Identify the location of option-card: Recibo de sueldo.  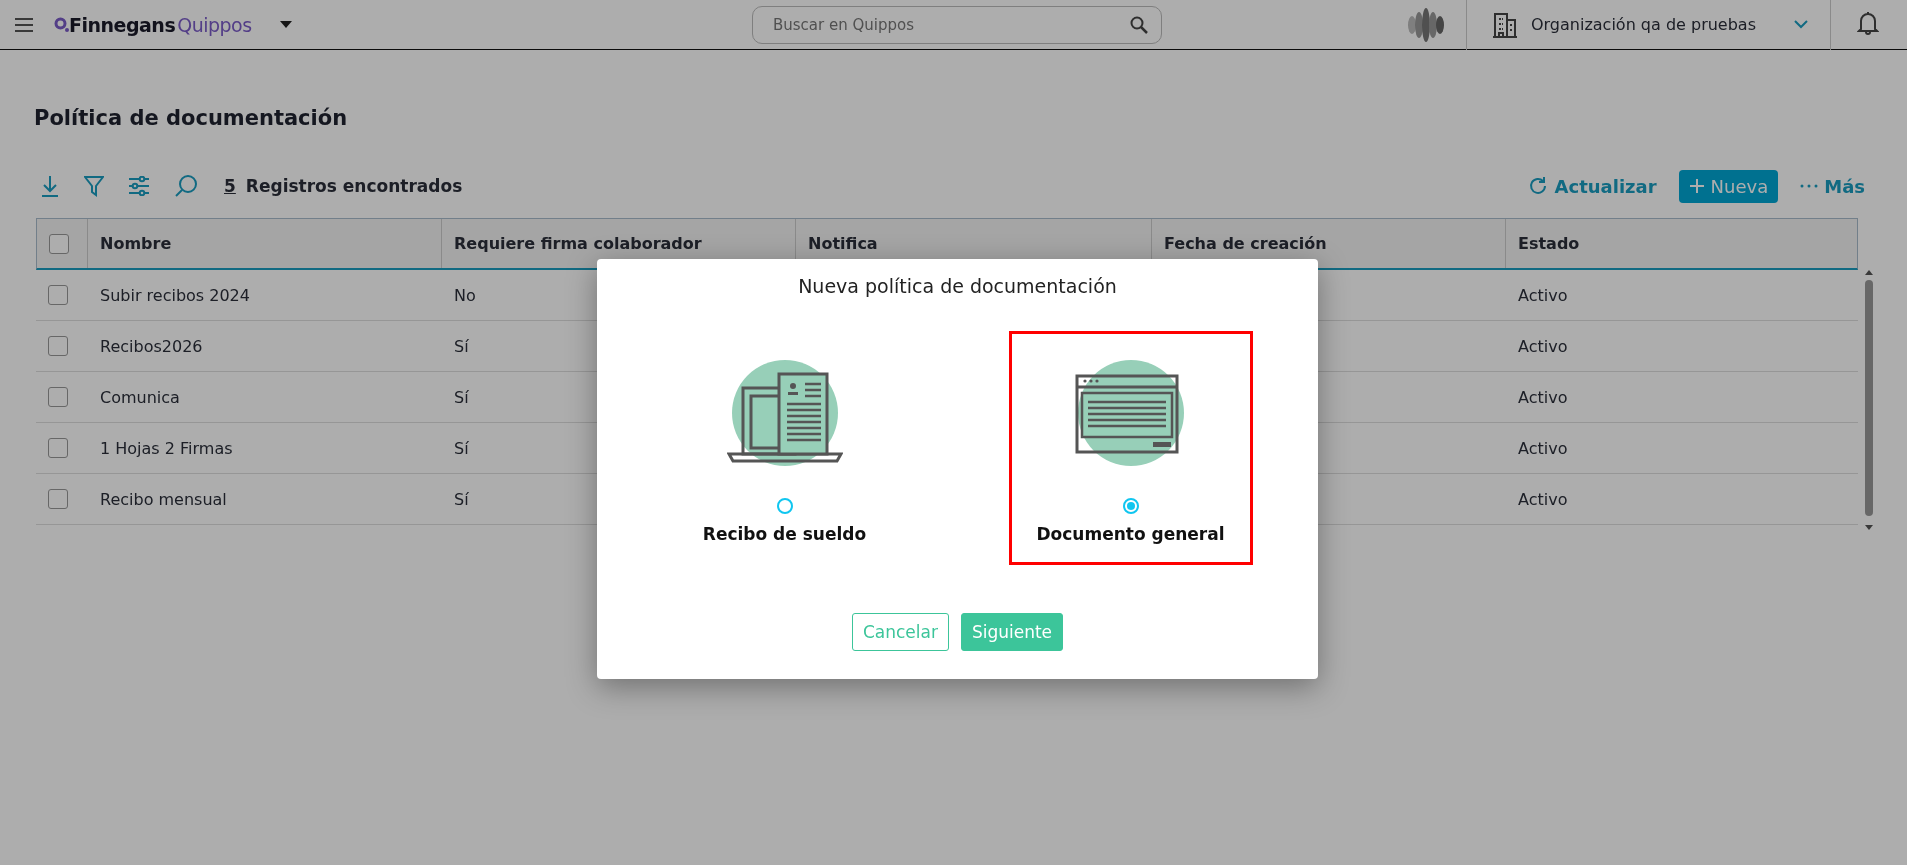
(784, 448).